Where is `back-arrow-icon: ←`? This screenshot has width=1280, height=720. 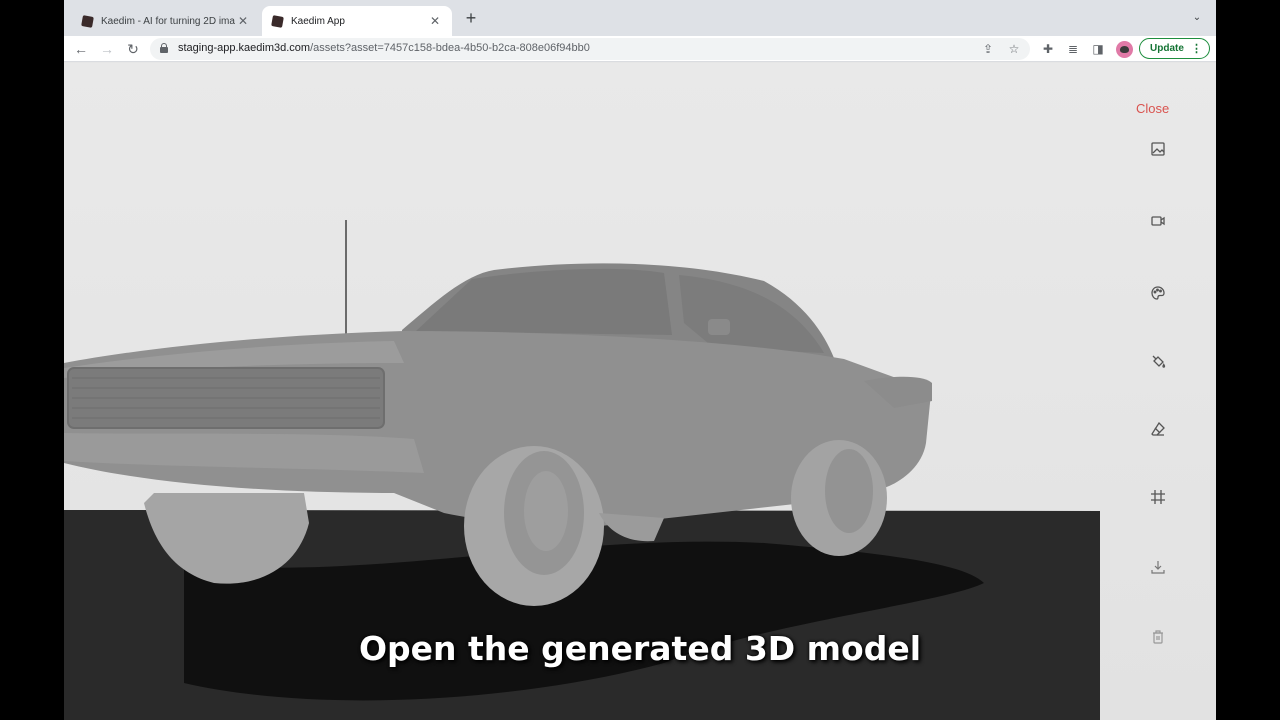 back-arrow-icon: ← is located at coordinates (81, 49).